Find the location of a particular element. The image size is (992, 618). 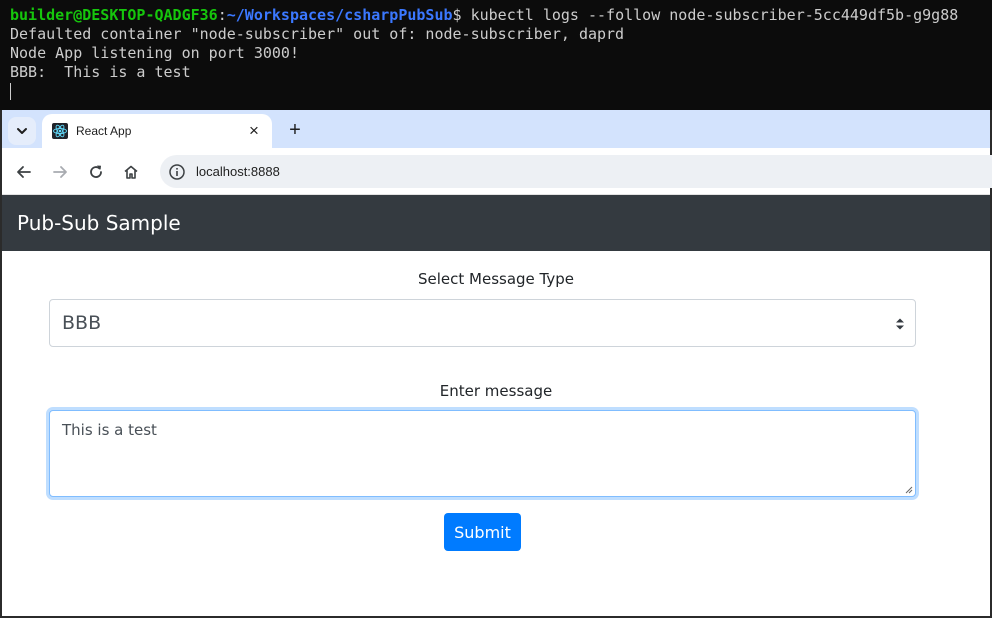

tab-search-button is located at coordinates (22, 131).